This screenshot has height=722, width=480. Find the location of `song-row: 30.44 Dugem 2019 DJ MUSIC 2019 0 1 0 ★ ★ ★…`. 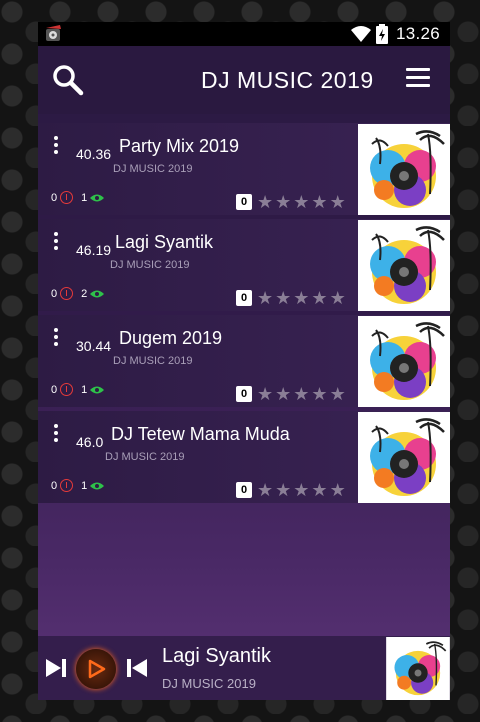

song-row: 30.44 Dugem 2019 DJ MUSIC 2019 0 1 0 ★ ★ ★… is located at coordinates (244, 361).